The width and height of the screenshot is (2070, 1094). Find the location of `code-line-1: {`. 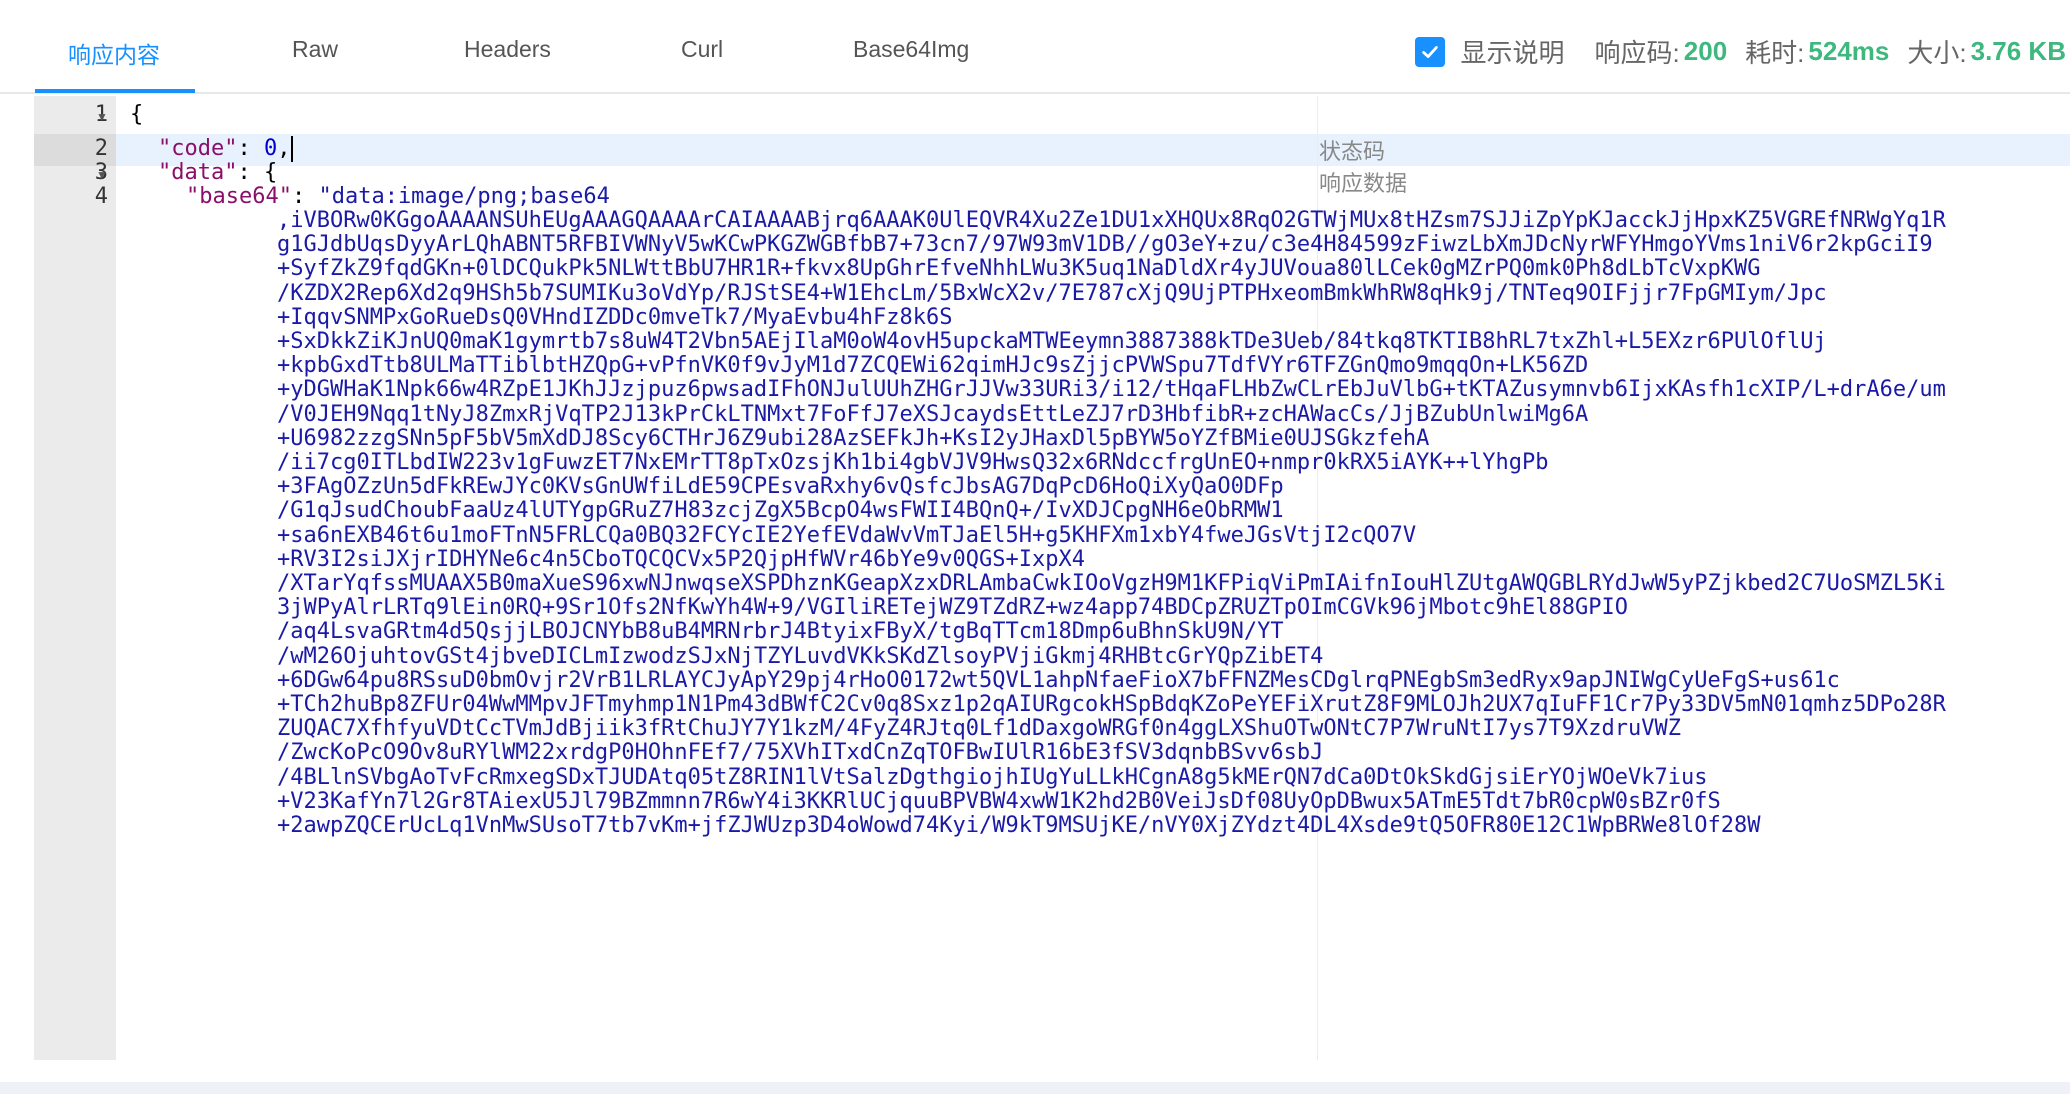

code-line-1: { is located at coordinates (136, 114).